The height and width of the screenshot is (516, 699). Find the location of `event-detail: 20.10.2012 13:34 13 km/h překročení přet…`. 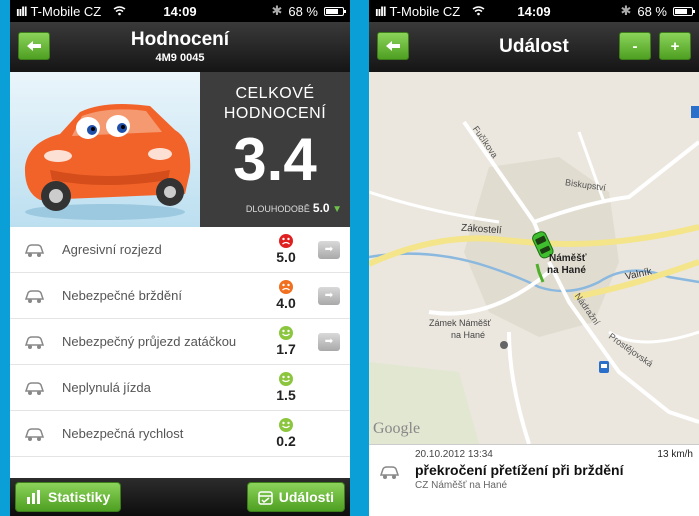

event-detail: 20.10.2012 13:34 13 km/h překročení přet… is located at coordinates (534, 480).